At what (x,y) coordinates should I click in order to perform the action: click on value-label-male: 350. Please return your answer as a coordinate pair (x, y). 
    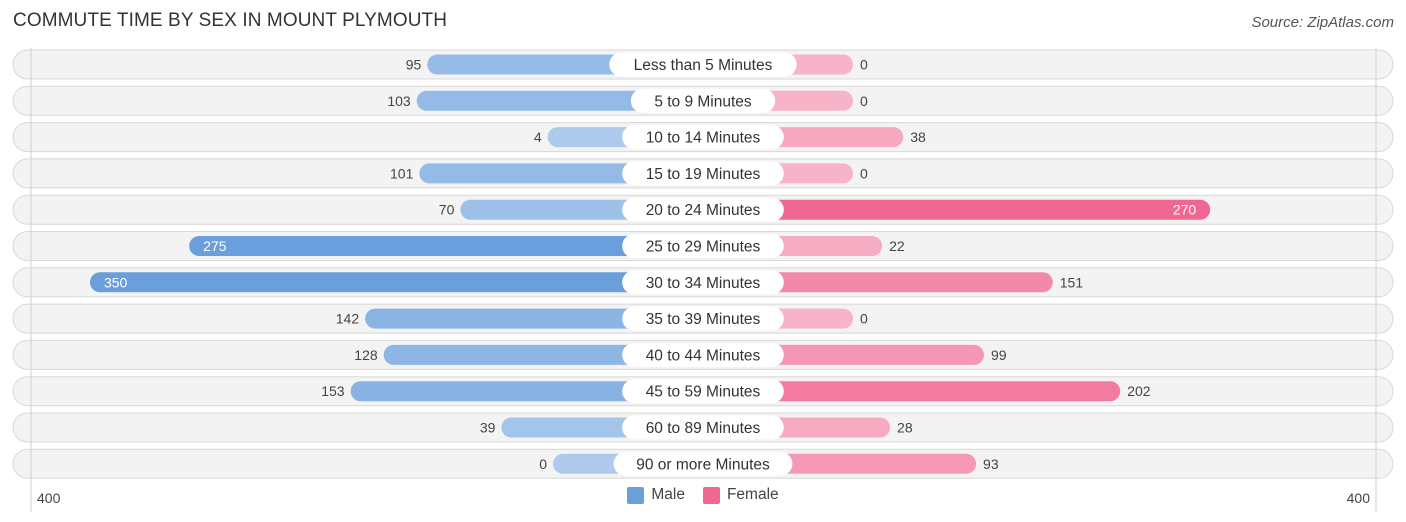
    Looking at the image, I should click on (116, 282).